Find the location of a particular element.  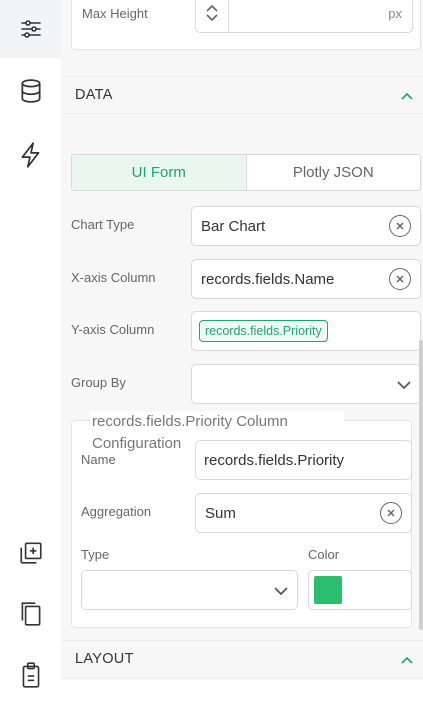

color-swatch is located at coordinates (328, 590).